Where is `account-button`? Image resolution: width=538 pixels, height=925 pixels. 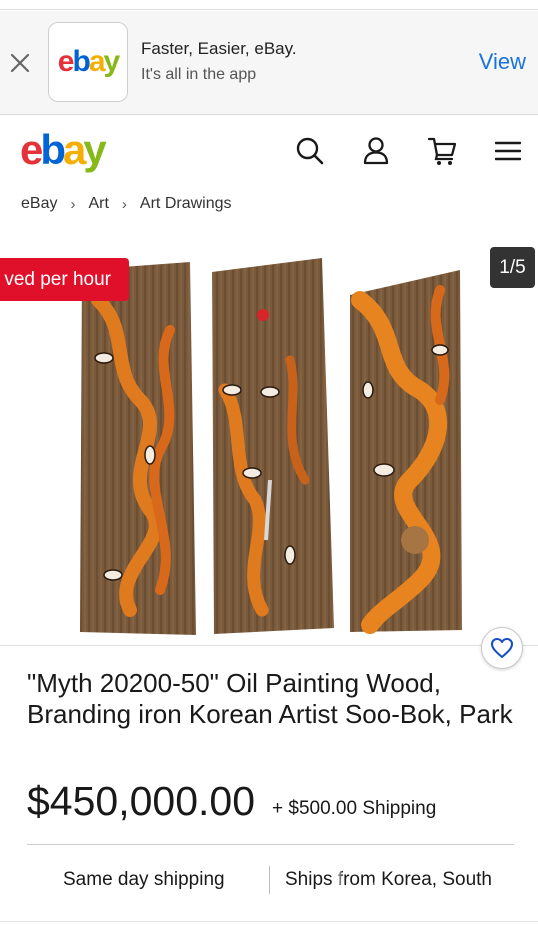
account-button is located at coordinates (376, 151).